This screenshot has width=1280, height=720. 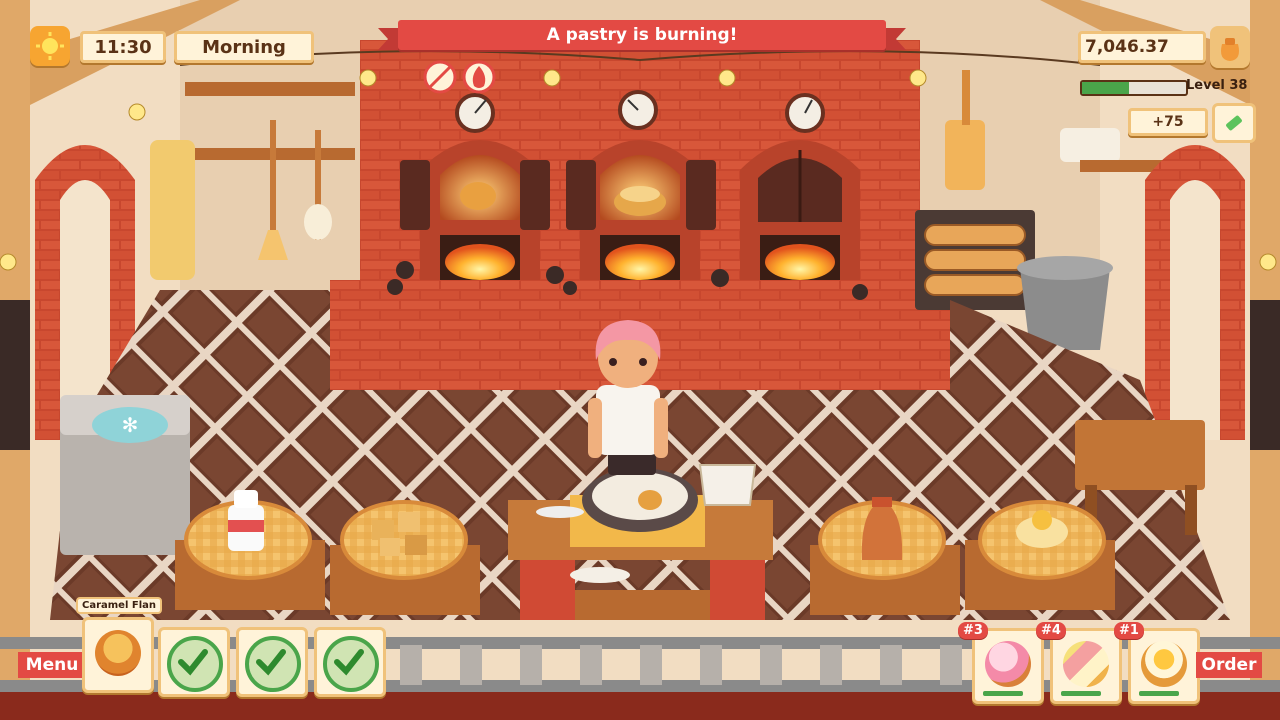 I want to click on xp-bar-fill, so click(x=1105, y=88).